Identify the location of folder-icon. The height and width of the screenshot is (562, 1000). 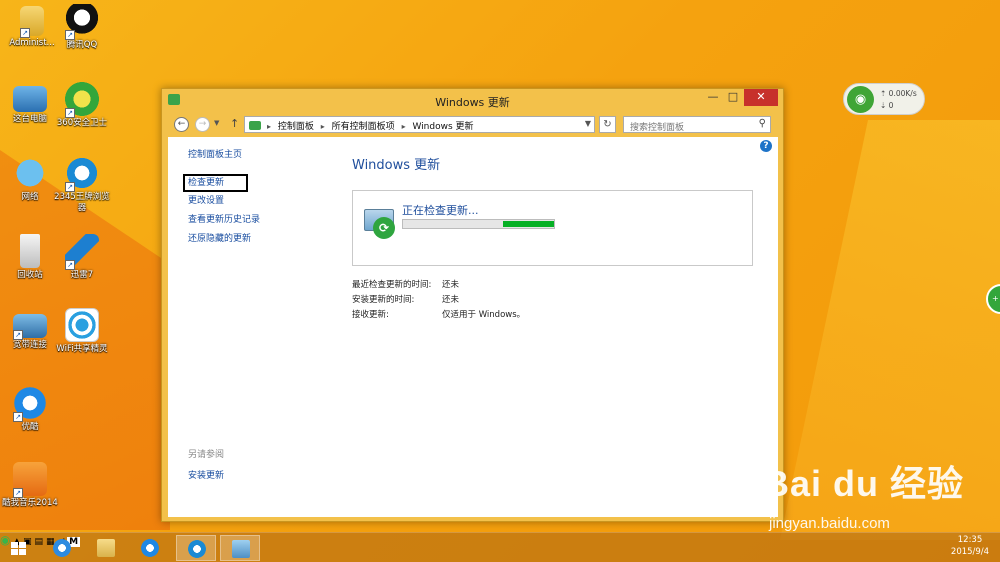
(106, 548).